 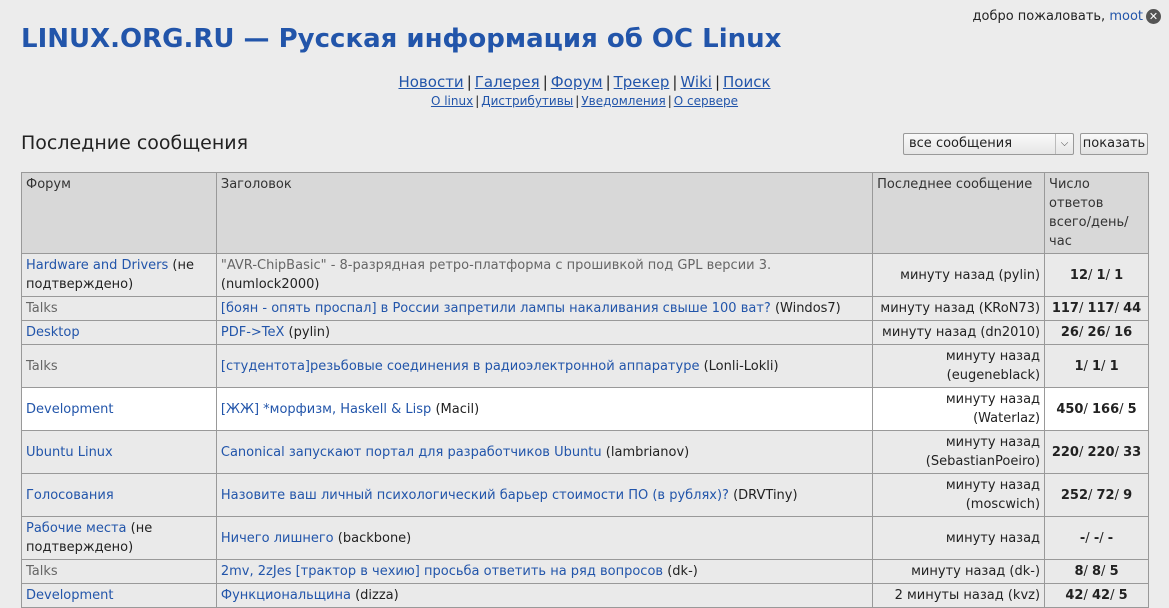 What do you see at coordinates (959, 275) in the screenshot?
I see `last-message-cell: минуту назад (pylin)` at bounding box center [959, 275].